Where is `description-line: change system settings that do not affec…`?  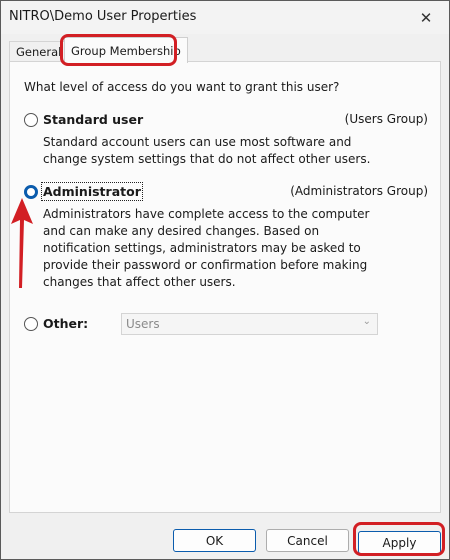
description-line: change system settings that do not affec… is located at coordinates (207, 159).